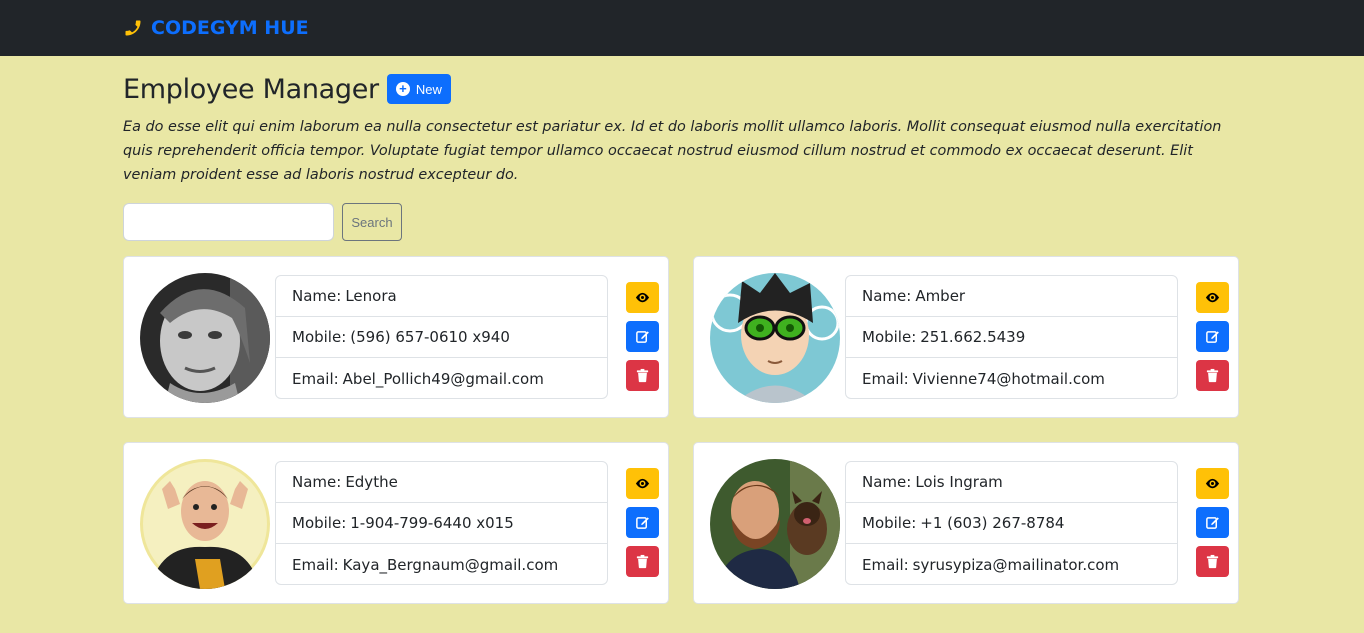 The image size is (1364, 633). I want to click on search-bar: Search, so click(681, 222).